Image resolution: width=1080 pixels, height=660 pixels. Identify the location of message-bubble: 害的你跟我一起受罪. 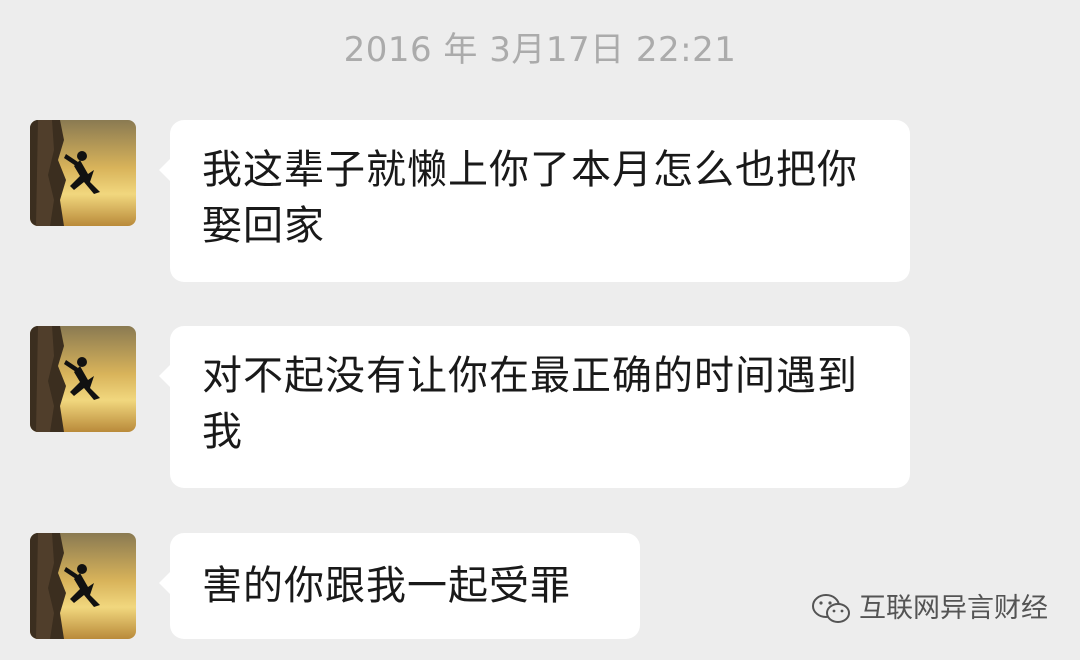
(399, 586).